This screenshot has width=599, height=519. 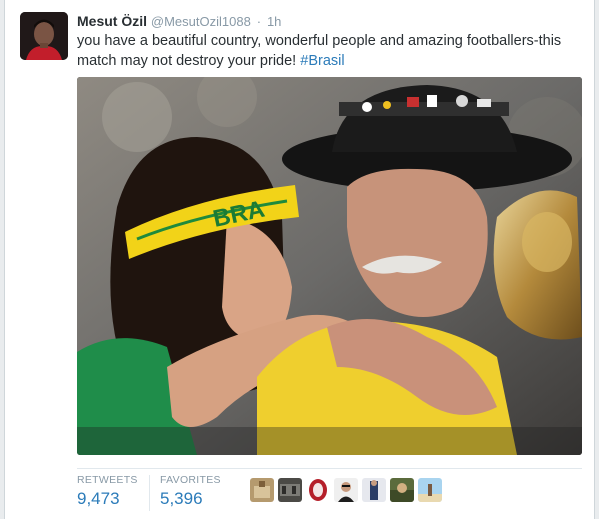 What do you see at coordinates (201, 21) in the screenshot?
I see `author-handle: @MesutOzil1088` at bounding box center [201, 21].